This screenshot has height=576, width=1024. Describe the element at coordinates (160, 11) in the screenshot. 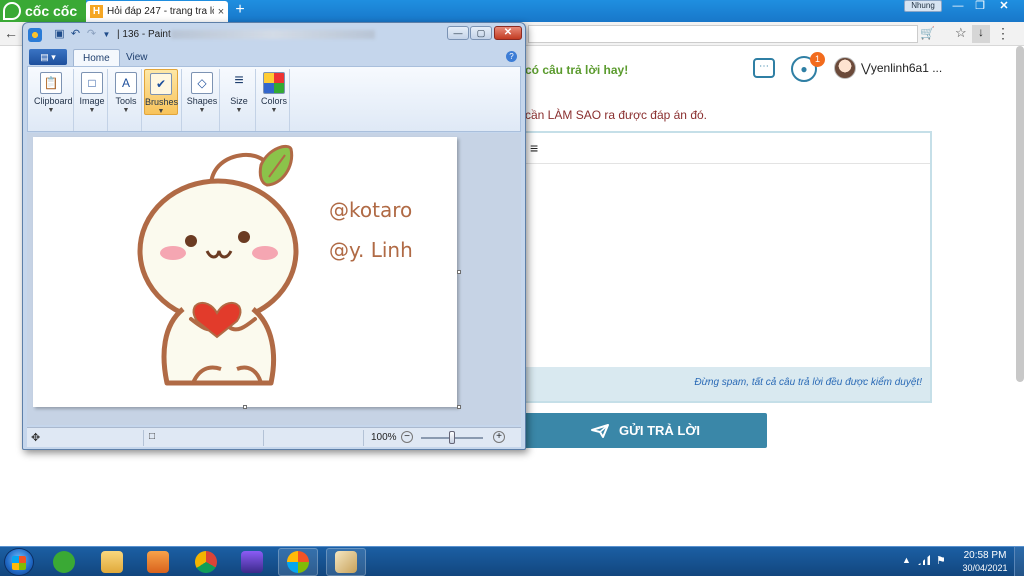

I see `tab-title: Hỏi đáp 247 - trang tra lời` at that location.